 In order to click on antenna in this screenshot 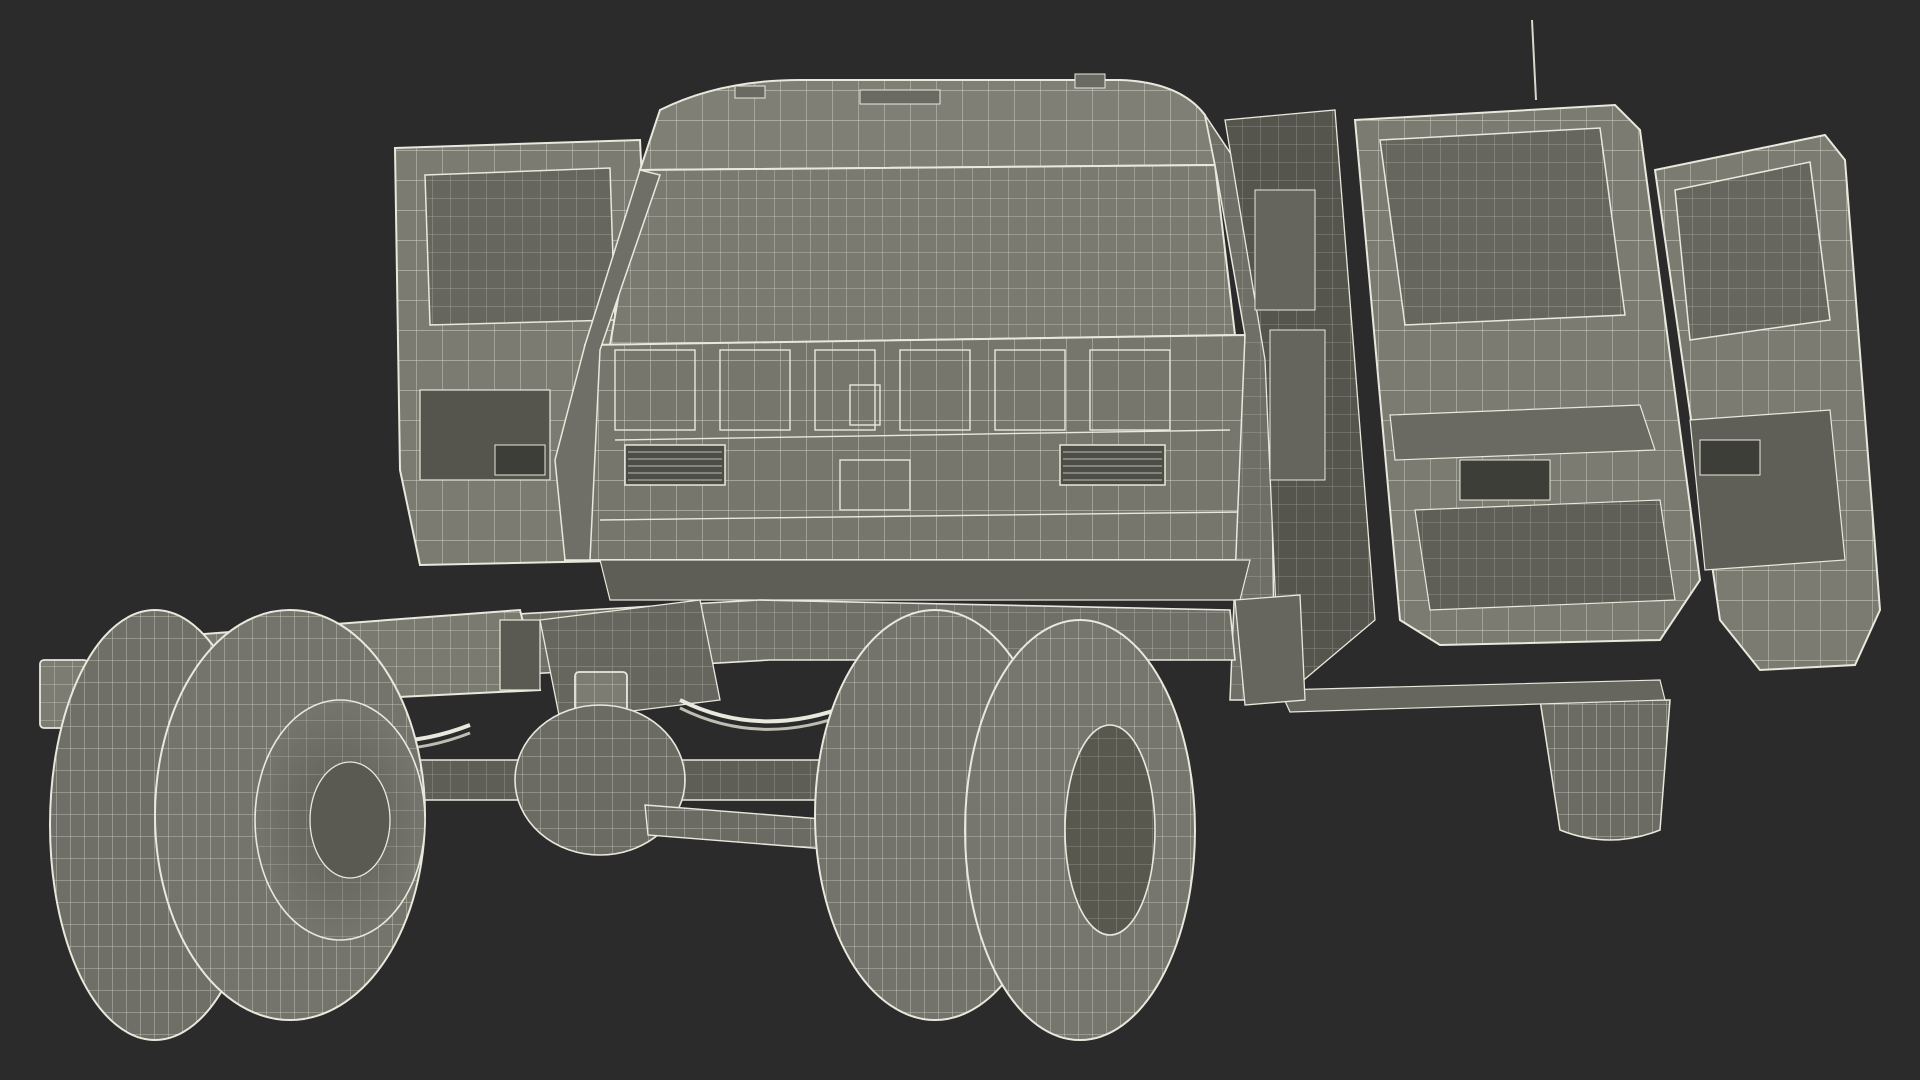, I will do `click(1534, 60)`.